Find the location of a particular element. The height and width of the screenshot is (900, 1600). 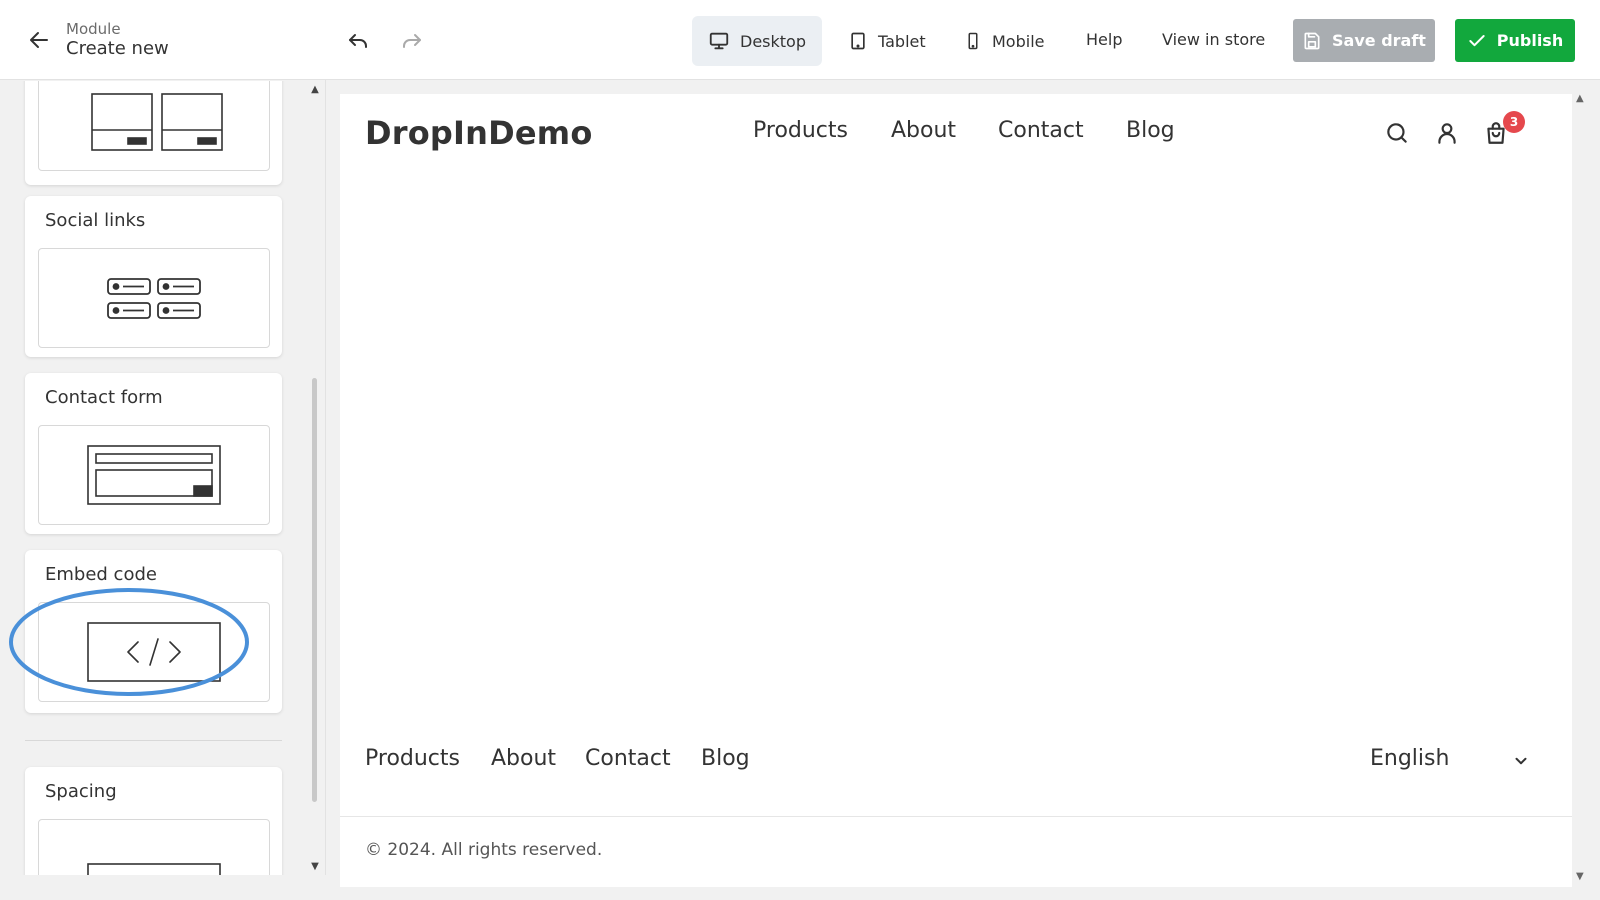

header-subtitle: Module is located at coordinates (93, 28).